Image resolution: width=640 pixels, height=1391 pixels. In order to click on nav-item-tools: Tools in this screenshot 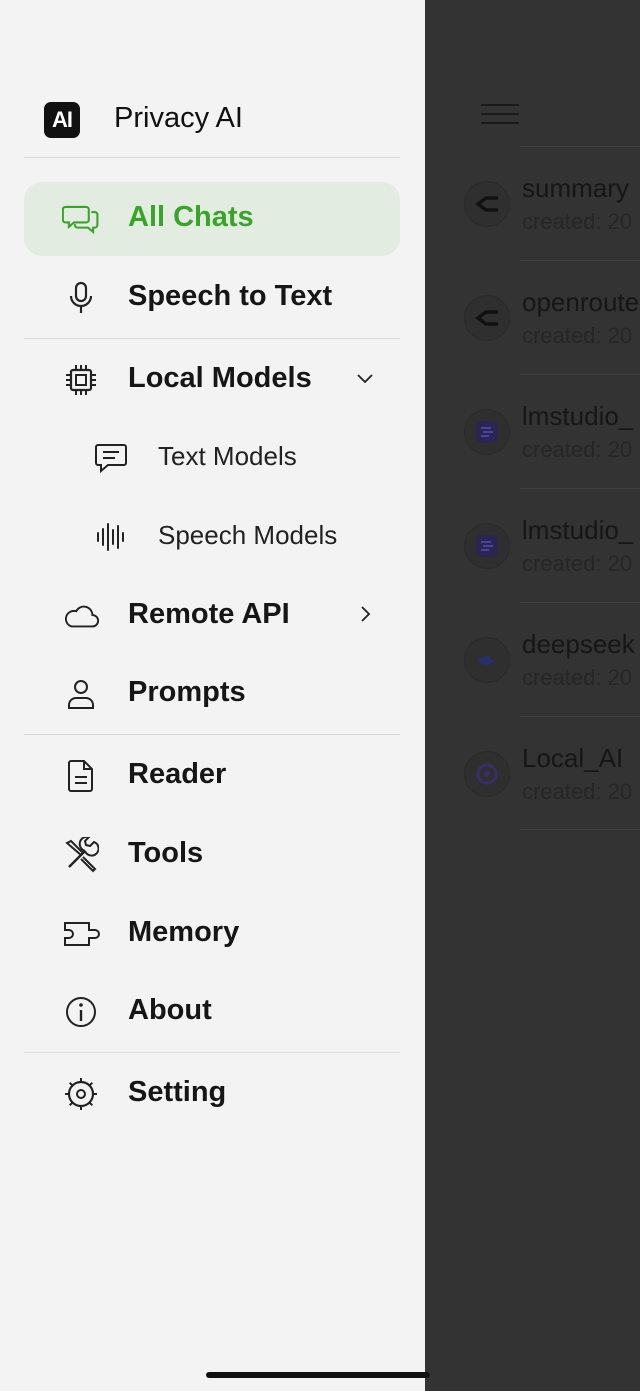, I will do `click(212, 855)`.